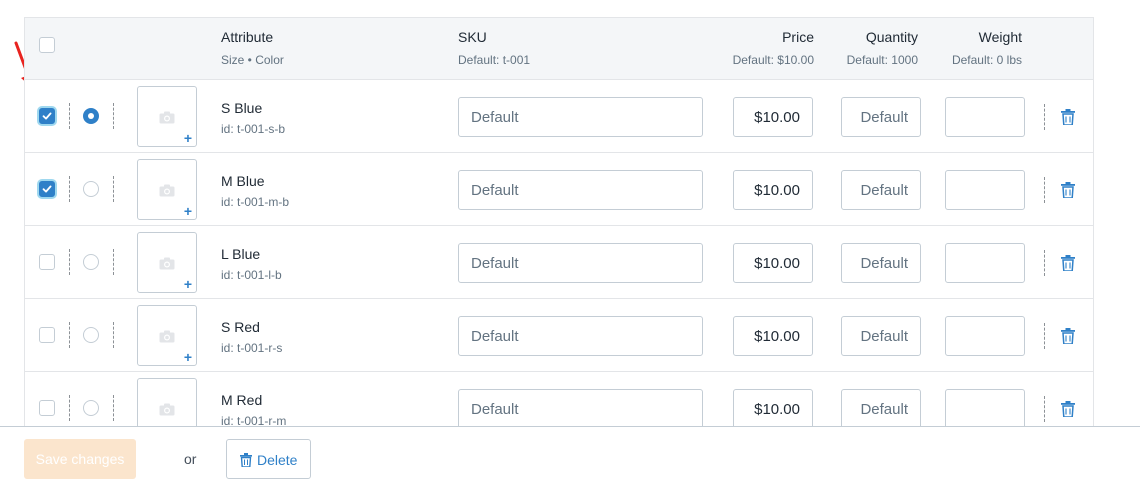 The height and width of the screenshot is (489, 1140). What do you see at coordinates (570, 457) in the screenshot?
I see `footer-bar: Save changes or Delete` at bounding box center [570, 457].